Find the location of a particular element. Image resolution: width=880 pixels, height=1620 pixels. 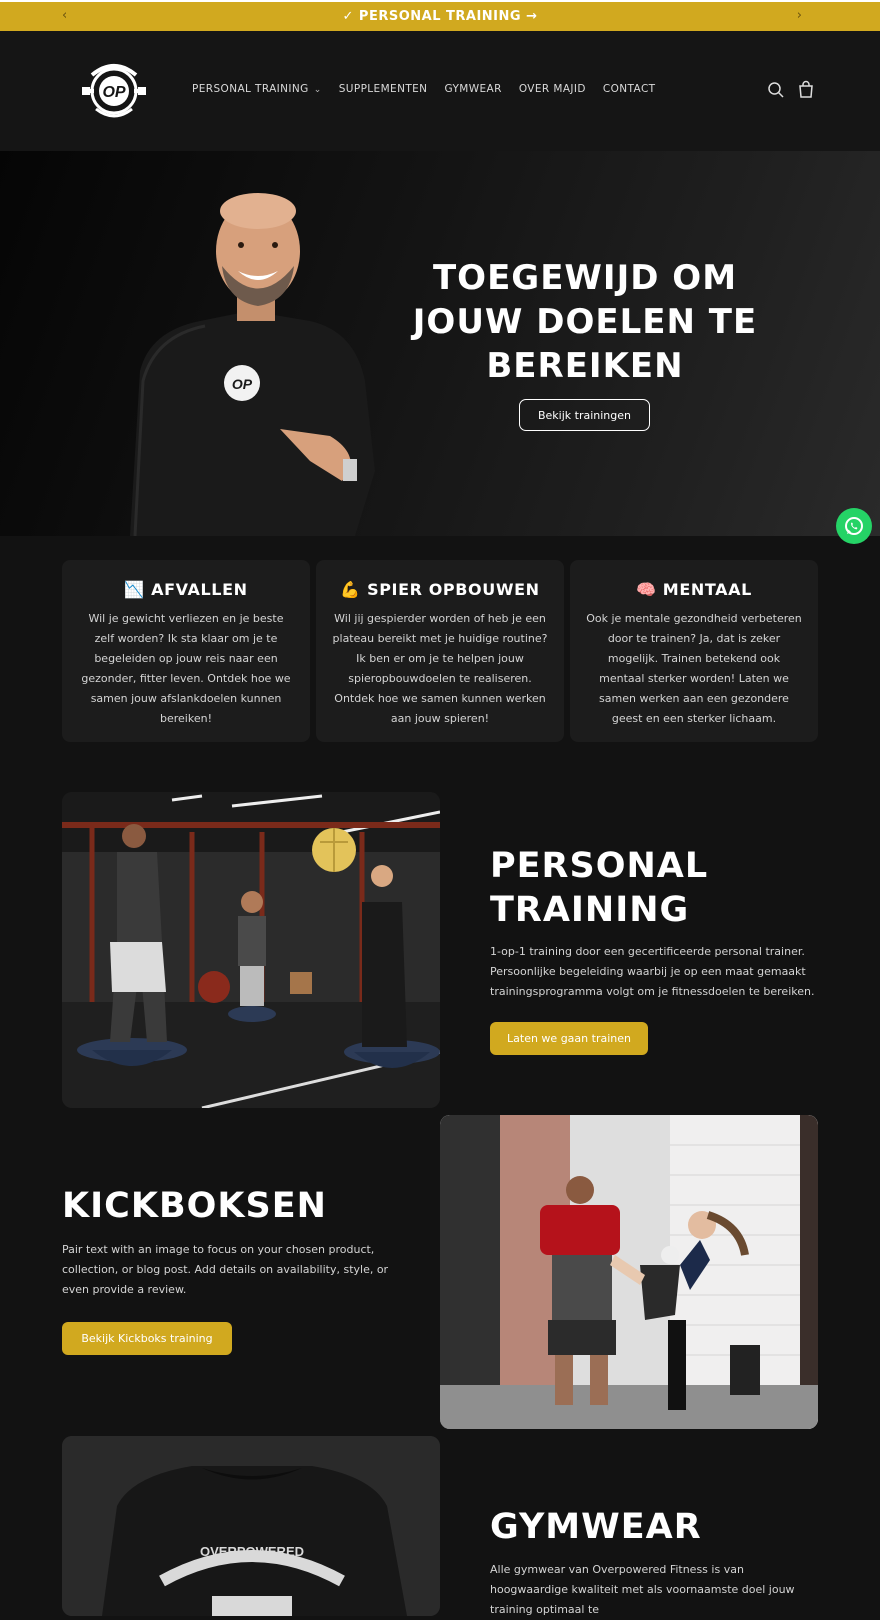

chevron-down-icon: ⌄ is located at coordinates (317, 90).